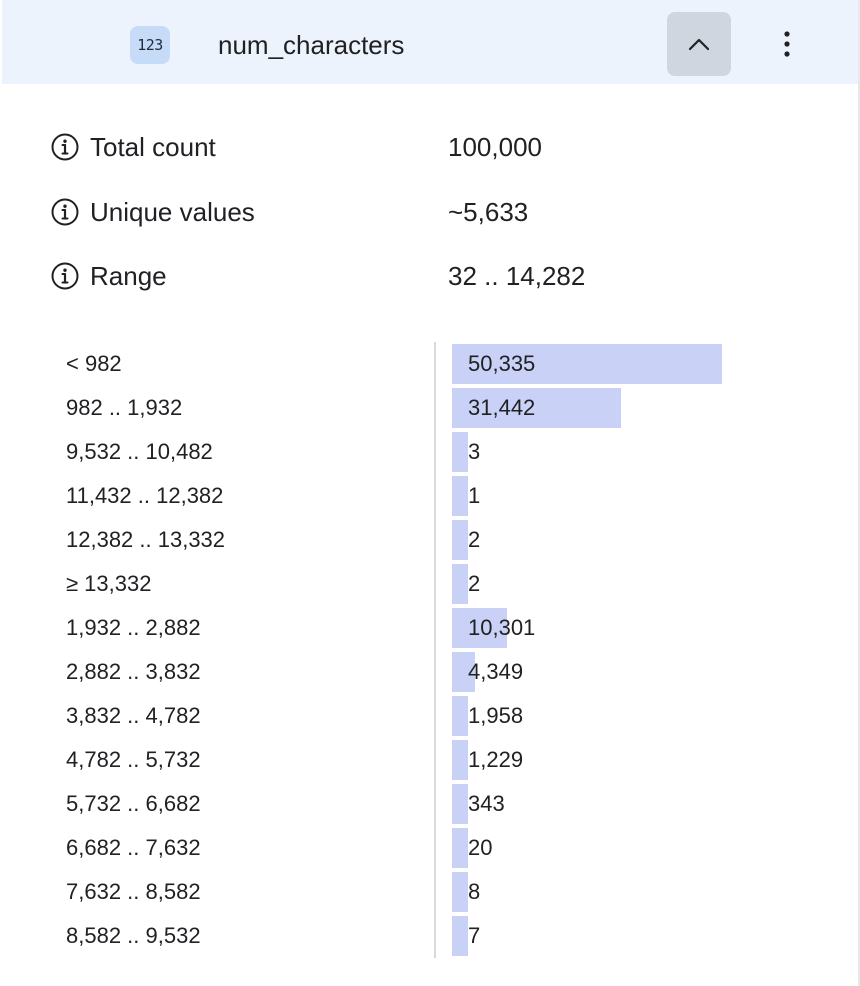  What do you see at coordinates (128, 276) in the screenshot?
I see `stat-label: Range` at bounding box center [128, 276].